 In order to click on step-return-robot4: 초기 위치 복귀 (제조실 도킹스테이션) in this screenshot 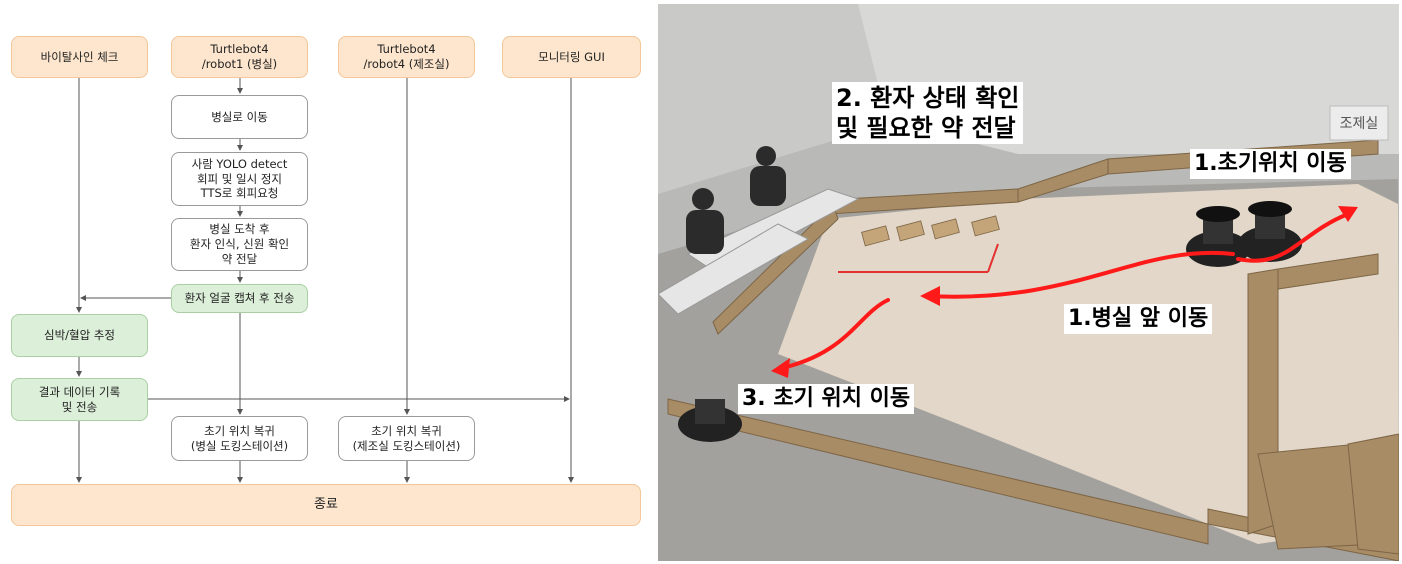, I will do `click(406, 438)`.